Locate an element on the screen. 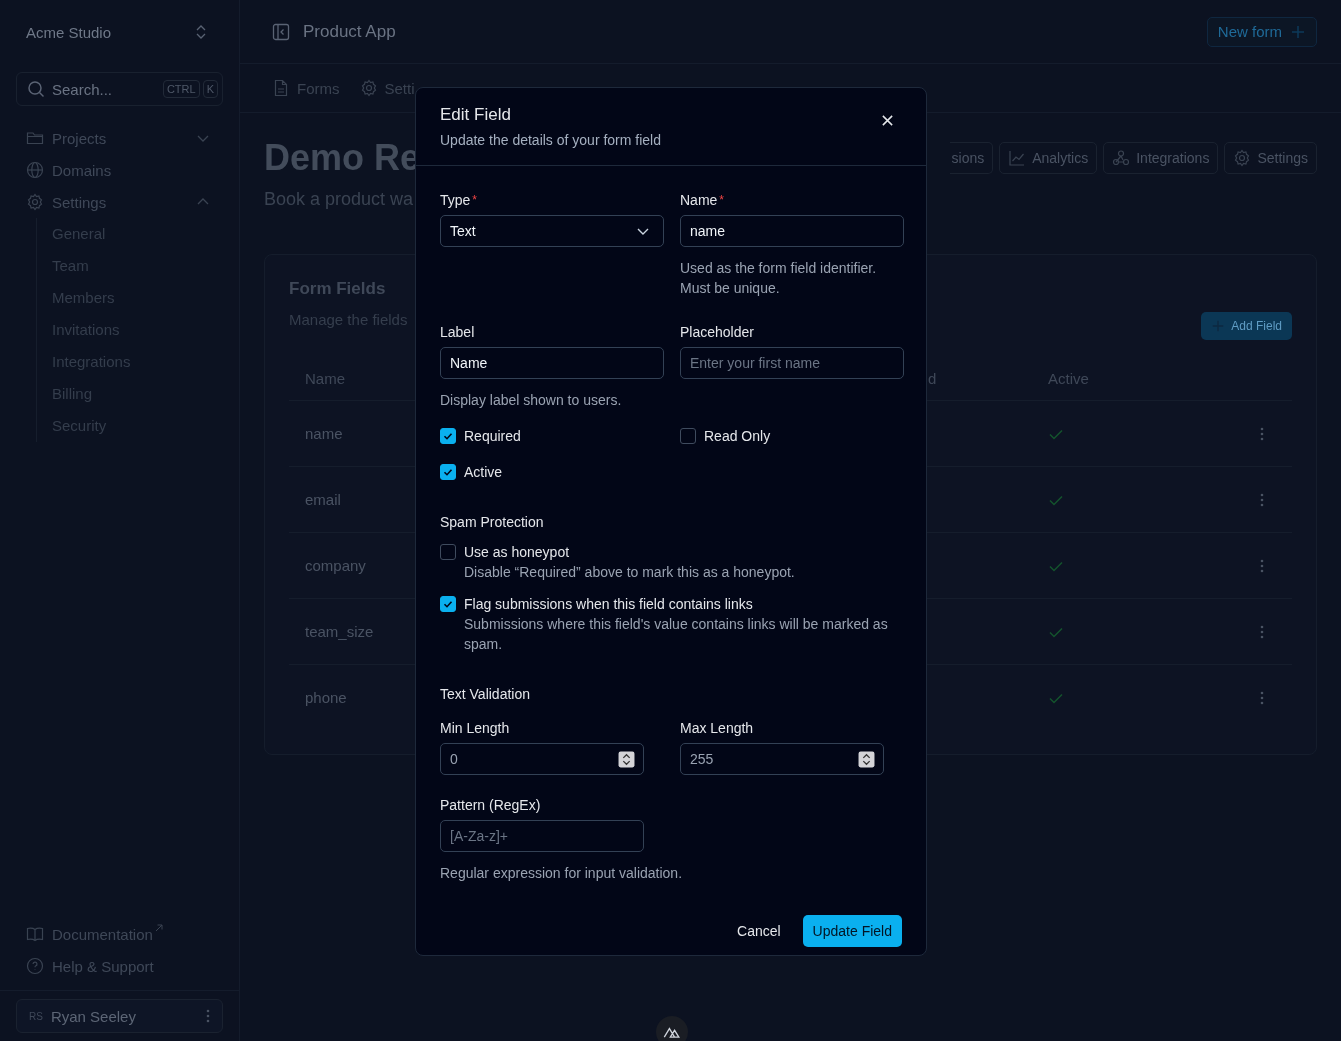 The image size is (1341, 1041). field-hint: Display label shown to users. is located at coordinates (531, 400).